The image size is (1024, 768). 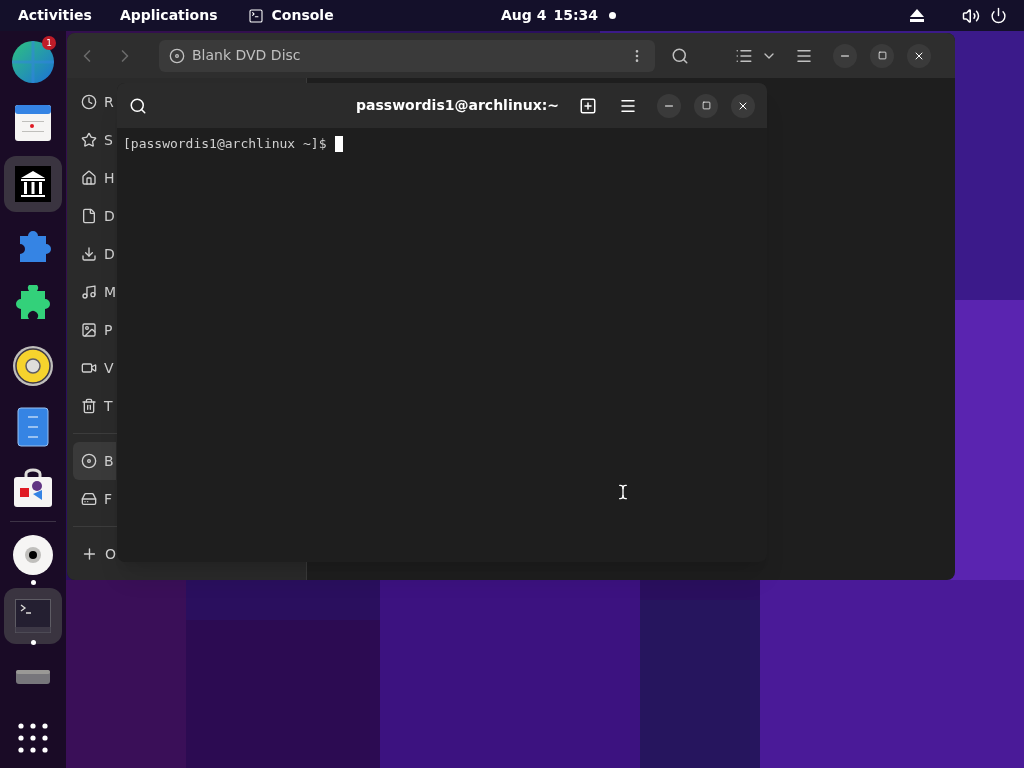 What do you see at coordinates (917, 15) in the screenshot?
I see `eject-icon` at bounding box center [917, 15].